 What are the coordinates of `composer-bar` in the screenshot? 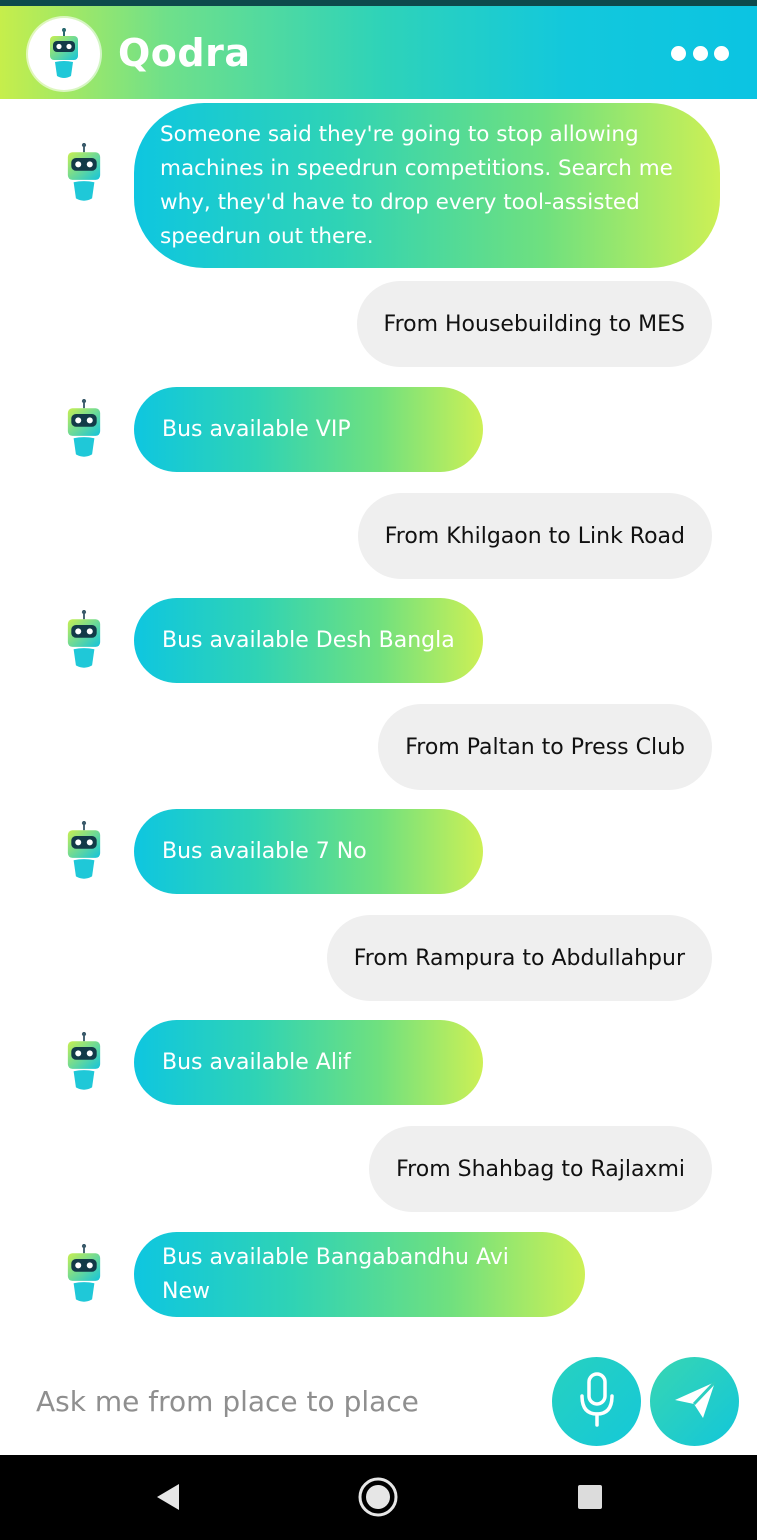 It's located at (378, 1397).